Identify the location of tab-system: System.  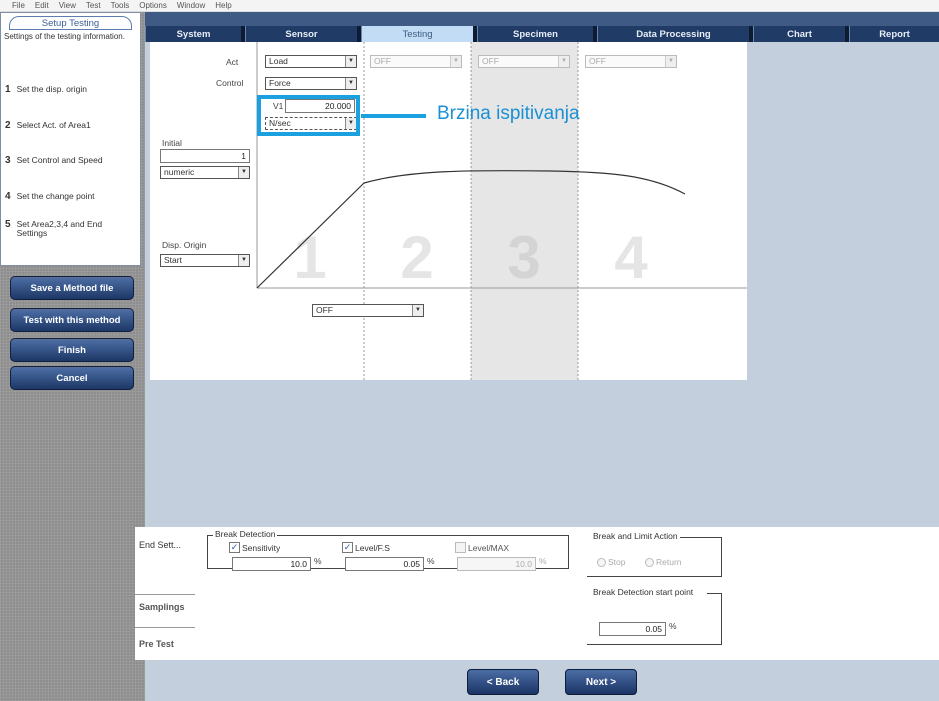
(195, 34).